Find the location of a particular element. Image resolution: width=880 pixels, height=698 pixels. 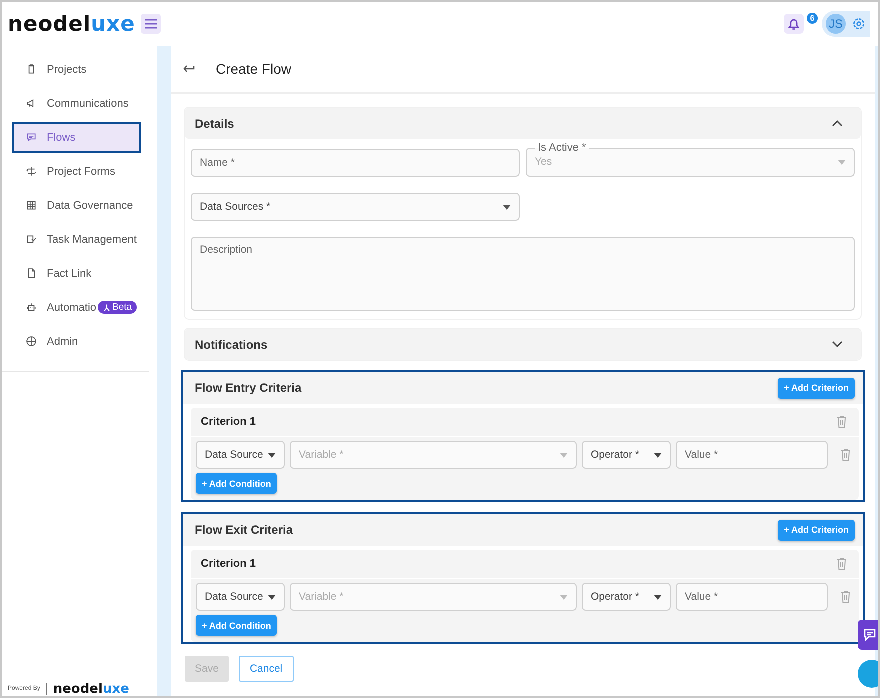

nav-label: Automatio is located at coordinates (72, 308).